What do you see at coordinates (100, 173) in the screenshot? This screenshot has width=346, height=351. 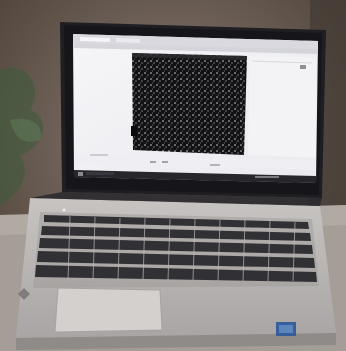 I see `taskbar-search` at bounding box center [100, 173].